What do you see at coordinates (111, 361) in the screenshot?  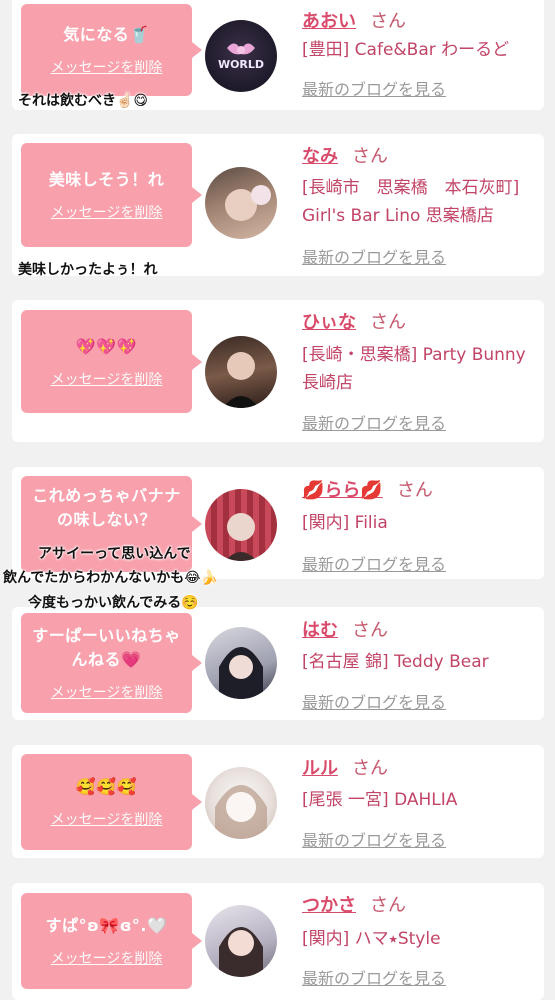 I see `message-bubble: 💖💖💖 メッセージを削除` at bounding box center [111, 361].